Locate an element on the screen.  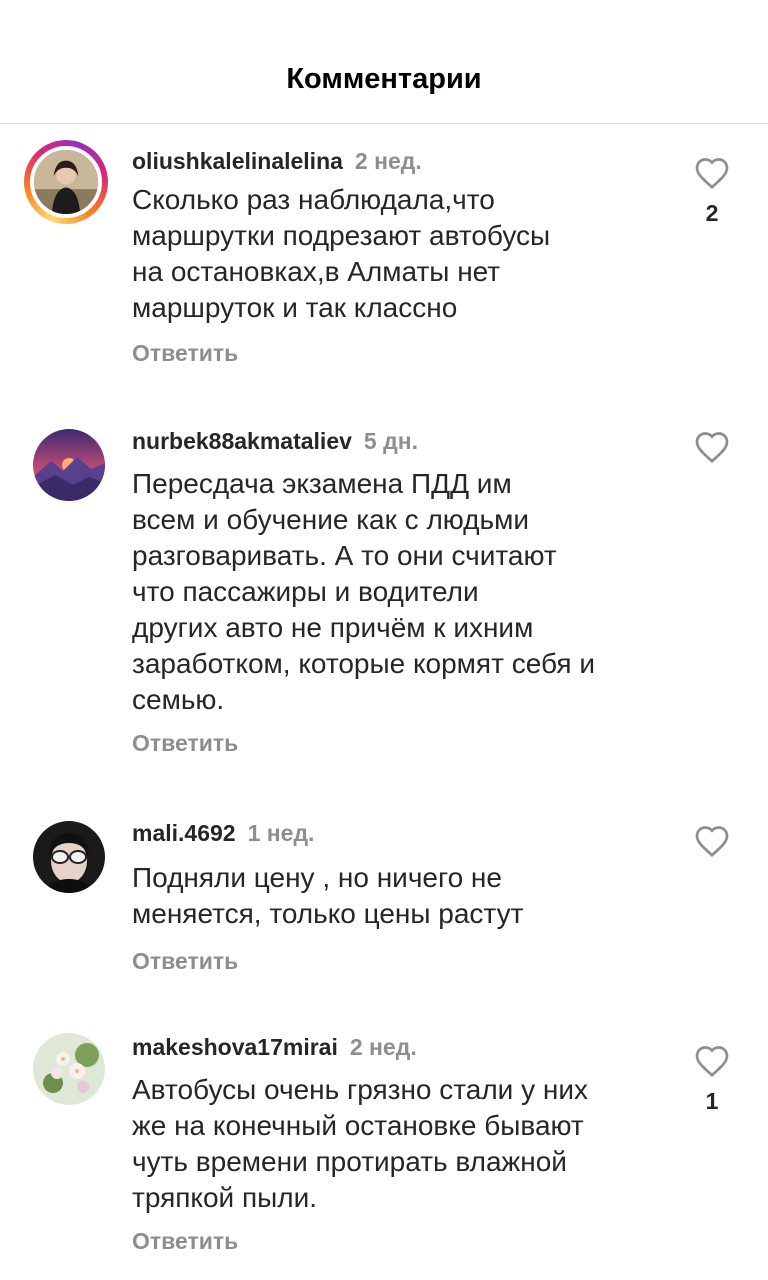
username: oliushkalelinalelina is located at coordinates (237, 161).